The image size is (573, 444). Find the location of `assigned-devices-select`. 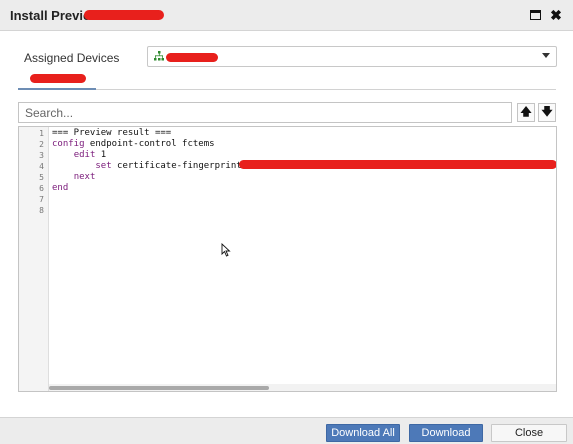

assigned-devices-select is located at coordinates (352, 56).